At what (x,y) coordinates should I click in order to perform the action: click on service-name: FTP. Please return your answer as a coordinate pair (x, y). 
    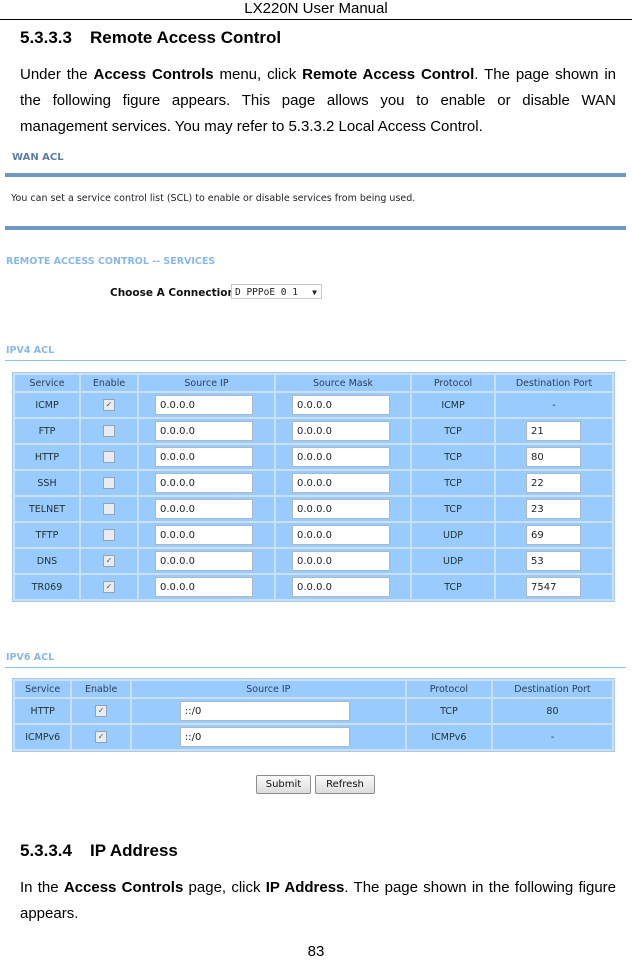
    Looking at the image, I should click on (47, 431).